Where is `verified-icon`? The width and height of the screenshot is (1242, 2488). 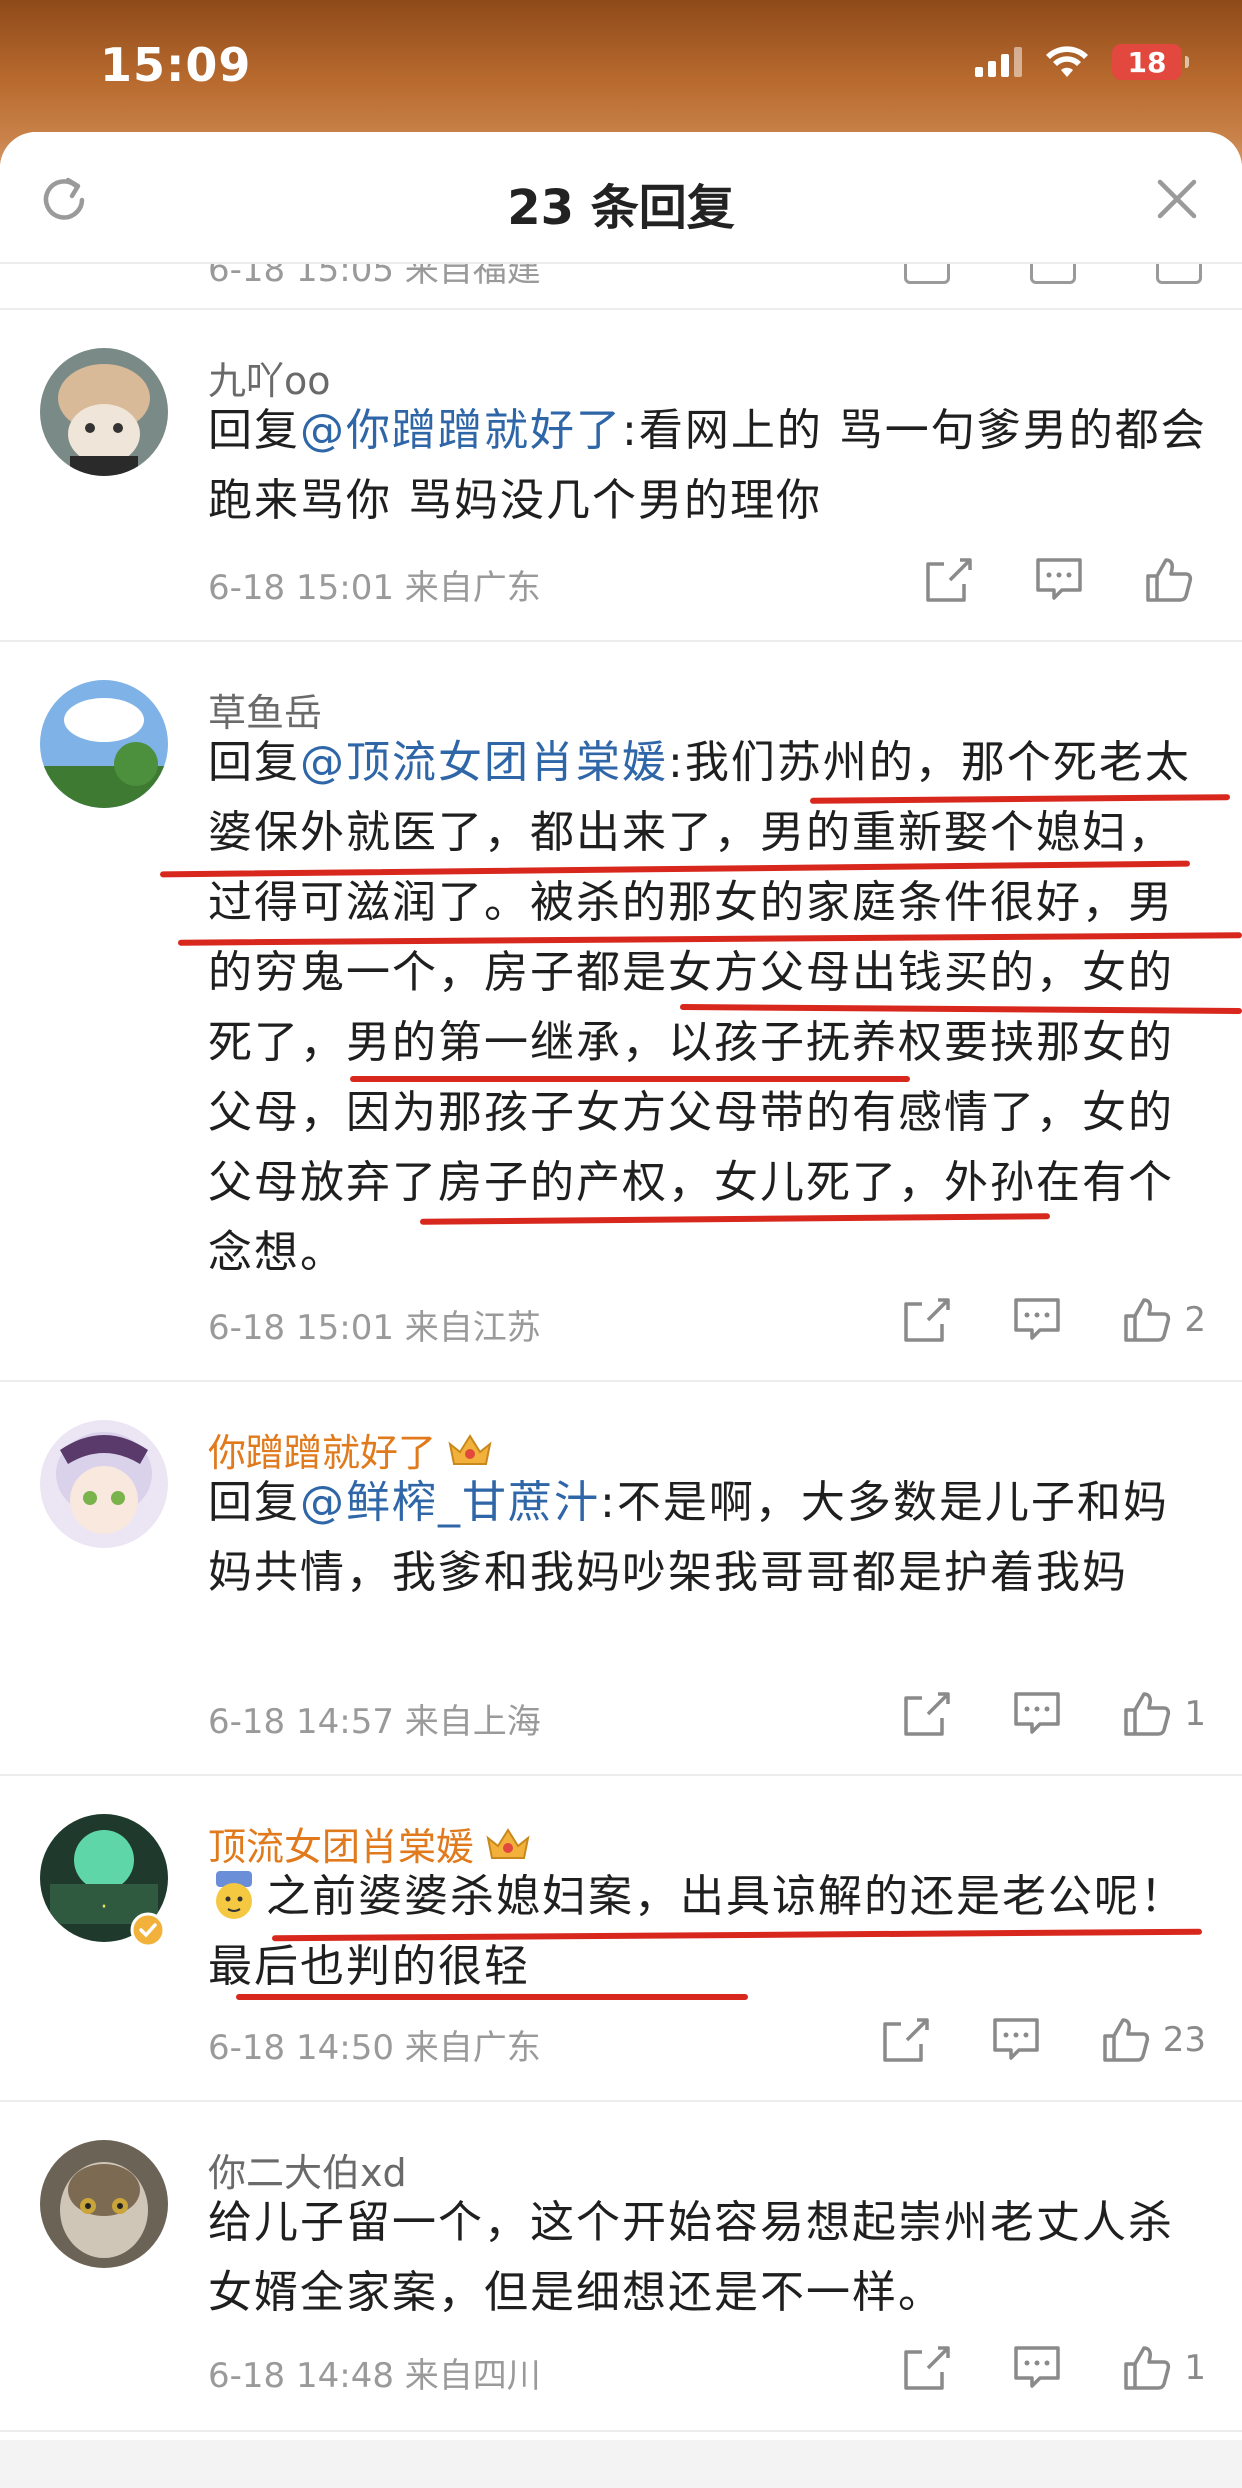 verified-icon is located at coordinates (148, 1930).